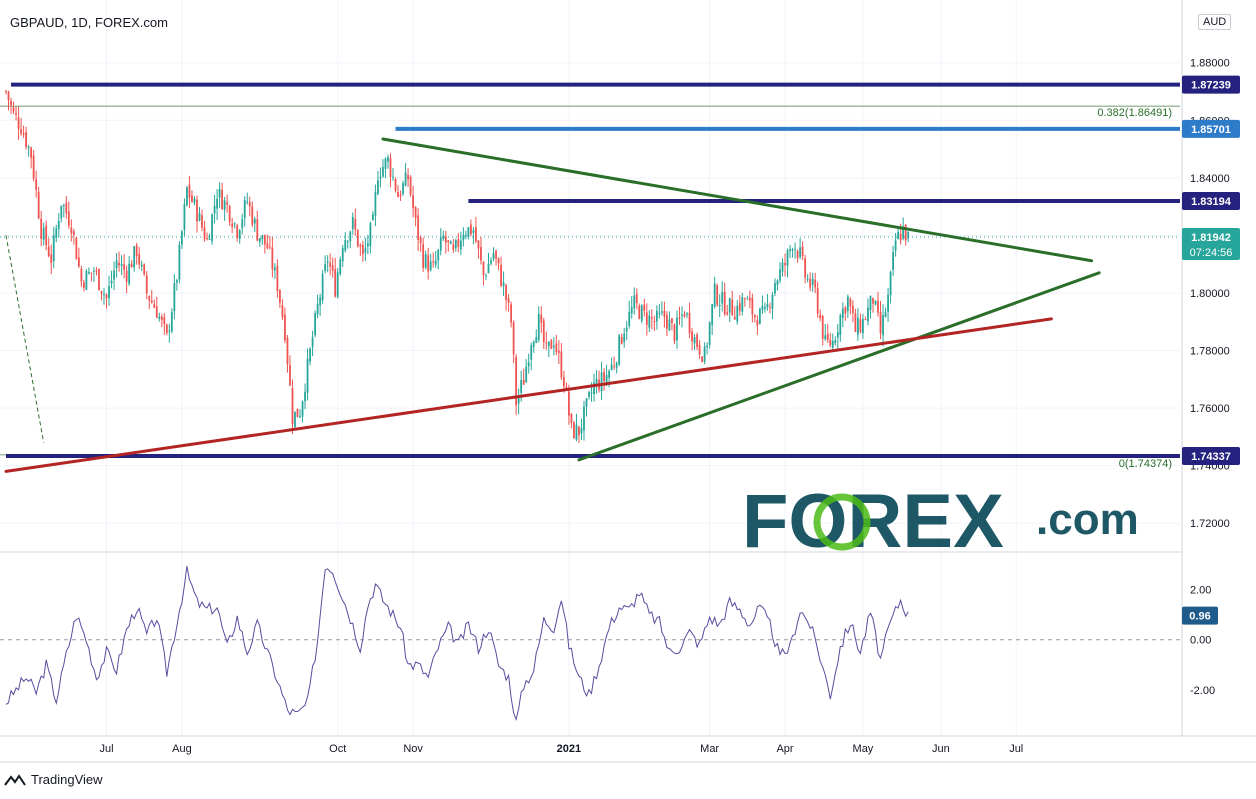 This screenshot has width=1256, height=799. What do you see at coordinates (1210, 352) in the screenshot?
I see `price-tick-label: 1.78000` at bounding box center [1210, 352].